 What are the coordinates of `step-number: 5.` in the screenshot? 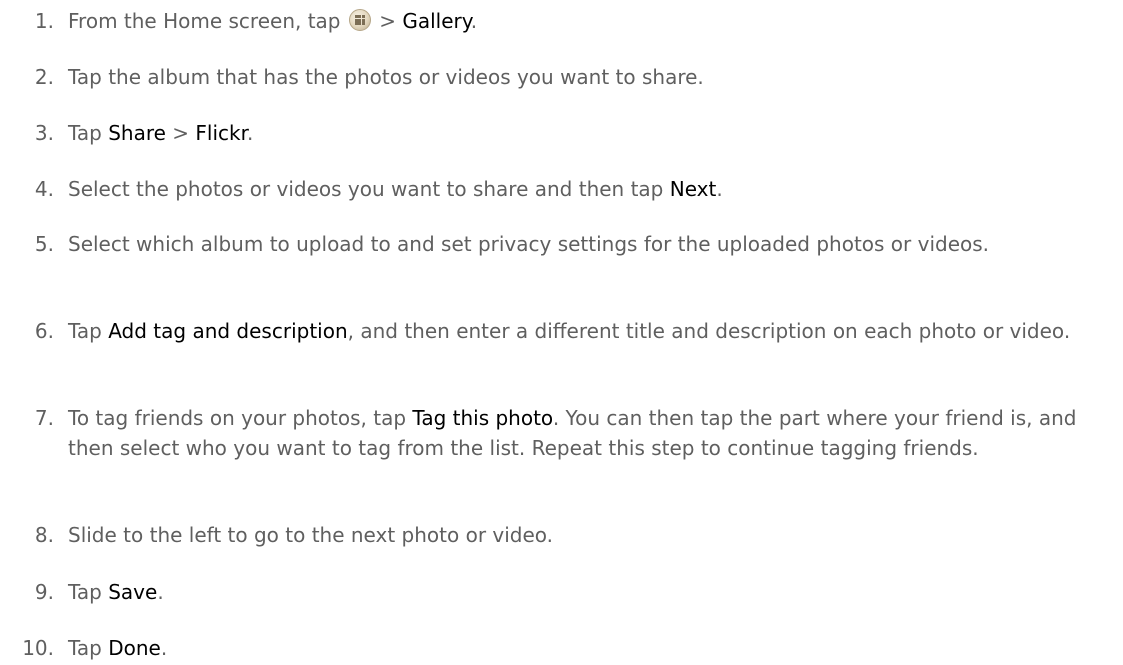 It's located at (44, 244).